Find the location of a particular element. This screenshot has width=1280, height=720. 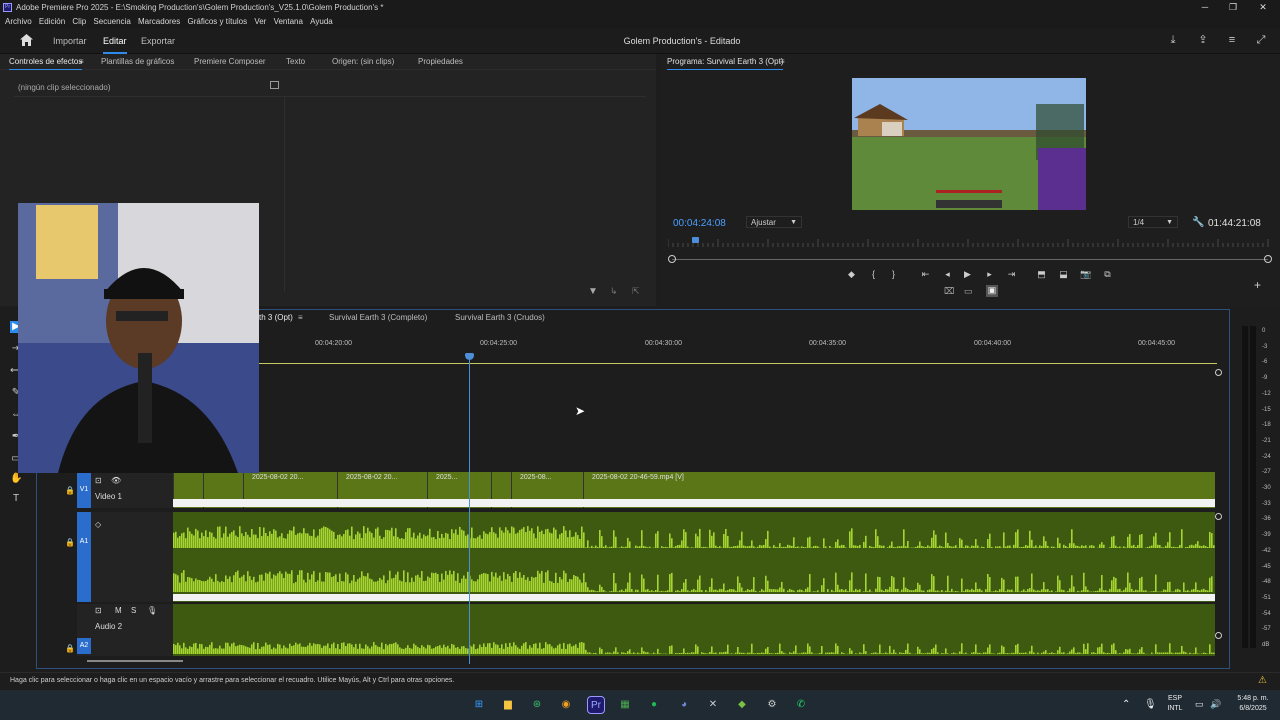

type-tool-icon: T is located at coordinates (16, 499).